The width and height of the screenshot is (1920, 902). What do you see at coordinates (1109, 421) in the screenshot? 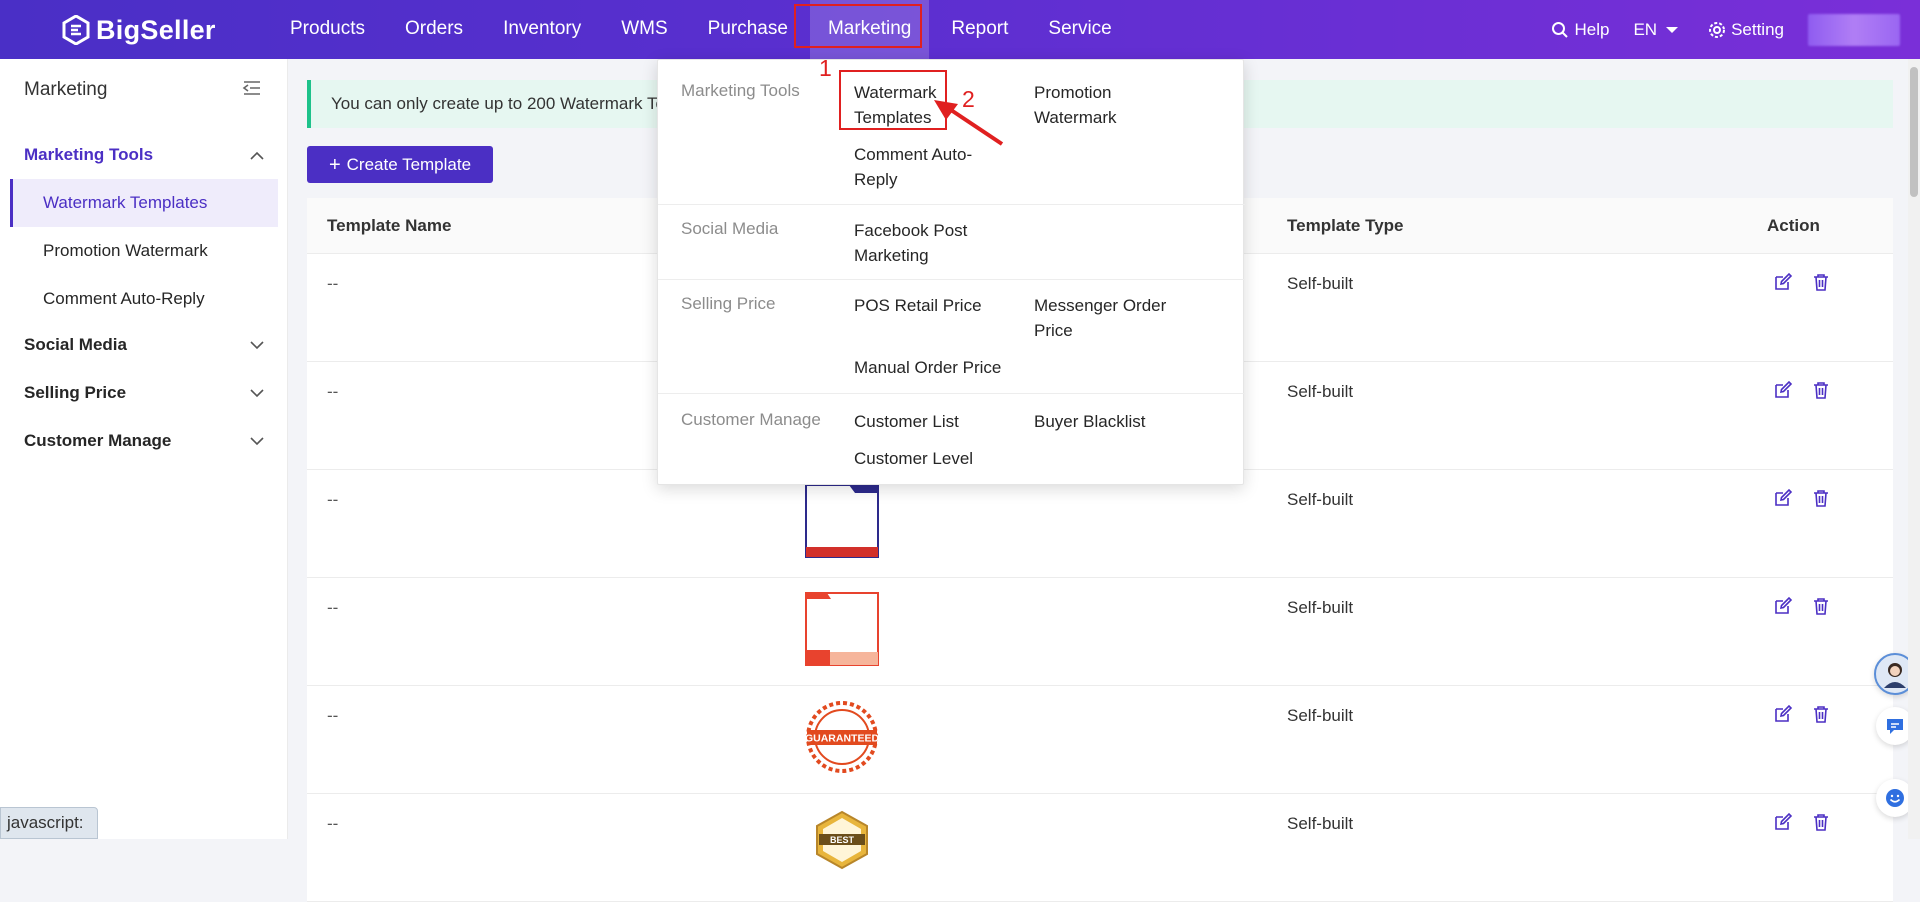
I see `menu-item-buyer-blacklist: Buyer Blacklist` at bounding box center [1109, 421].